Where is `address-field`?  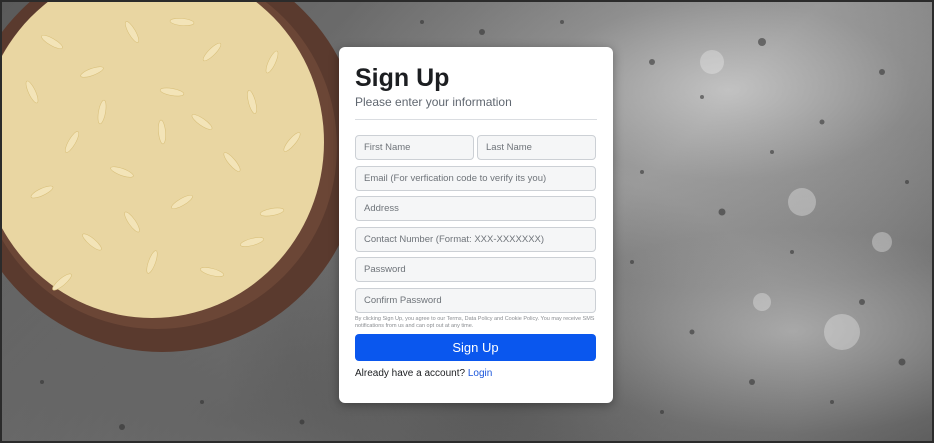 address-field is located at coordinates (475, 208).